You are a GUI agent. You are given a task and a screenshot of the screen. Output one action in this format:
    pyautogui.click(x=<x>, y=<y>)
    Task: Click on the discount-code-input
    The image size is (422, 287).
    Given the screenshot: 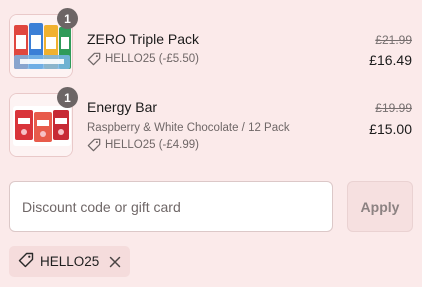 What is the action you would take?
    pyautogui.click(x=171, y=206)
    